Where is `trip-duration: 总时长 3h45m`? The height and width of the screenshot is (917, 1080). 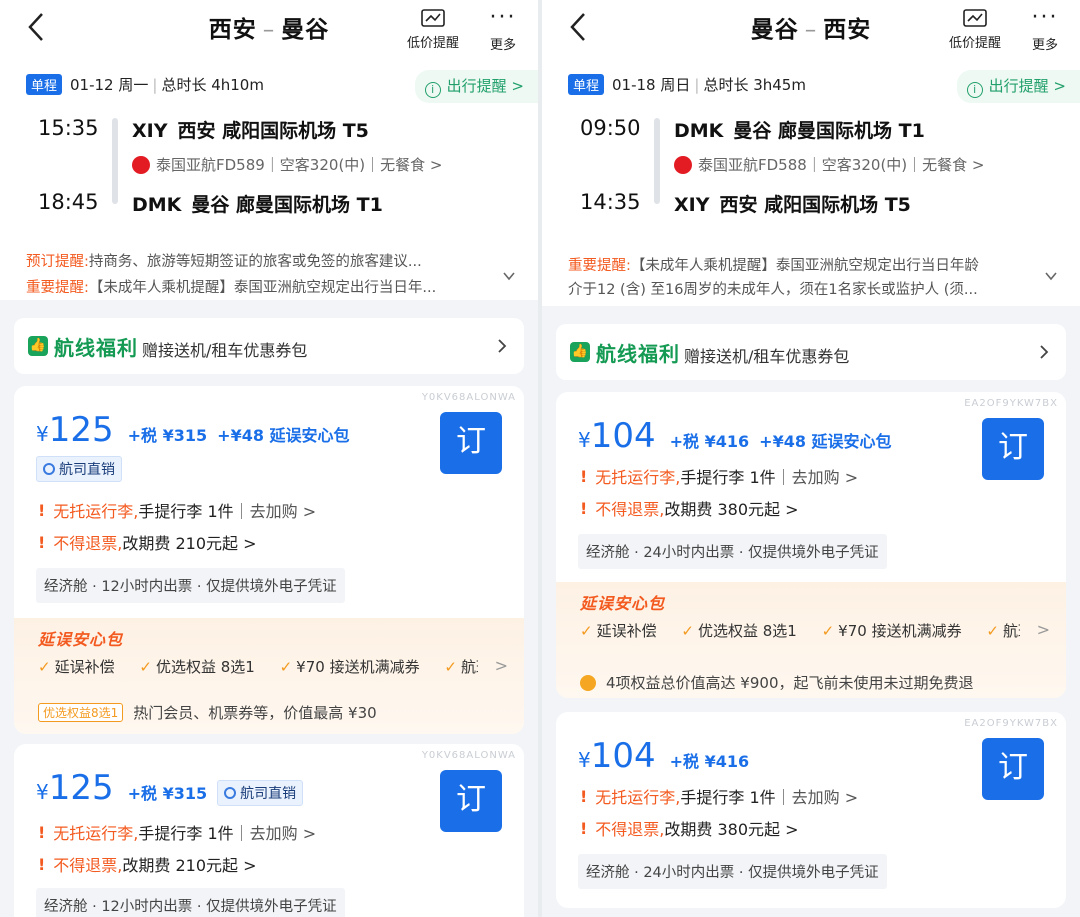 trip-duration: 总时长 3h45m is located at coordinates (754, 85).